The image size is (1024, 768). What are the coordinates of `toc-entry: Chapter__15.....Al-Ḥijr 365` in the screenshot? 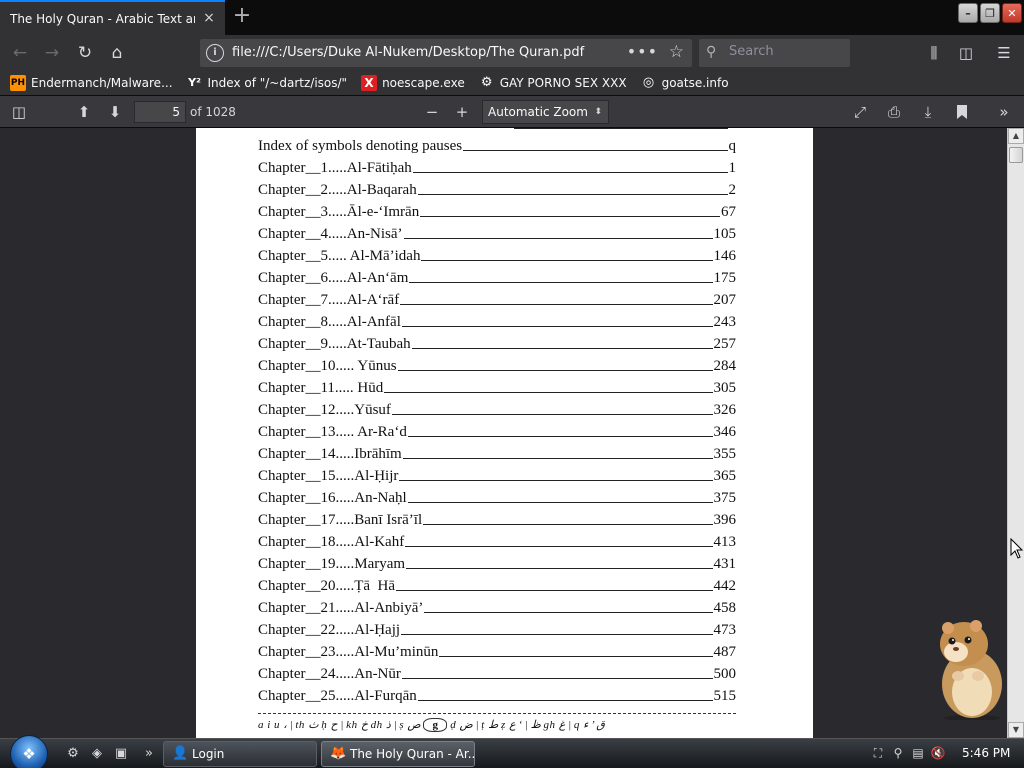 It's located at (497, 474).